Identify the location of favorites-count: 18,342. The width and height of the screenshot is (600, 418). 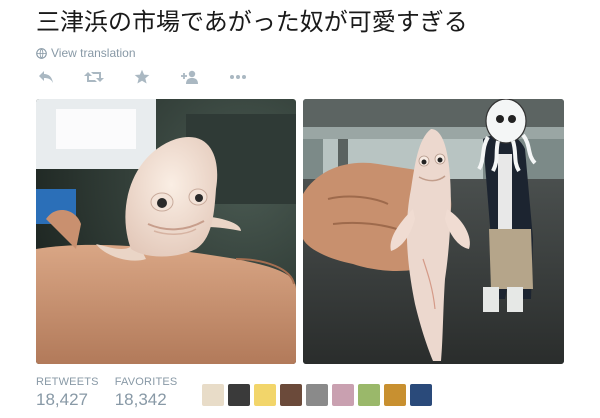
(140, 399).